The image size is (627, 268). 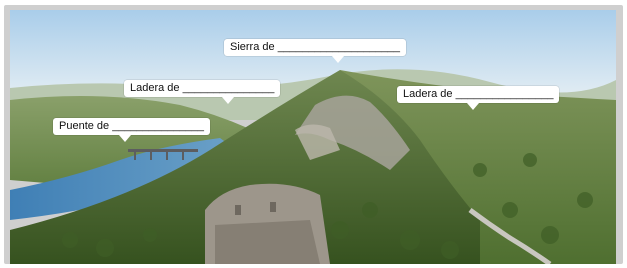 What do you see at coordinates (478, 94) in the screenshot?
I see `label-ladera-derecha-text: Ladera de ________________` at bounding box center [478, 94].